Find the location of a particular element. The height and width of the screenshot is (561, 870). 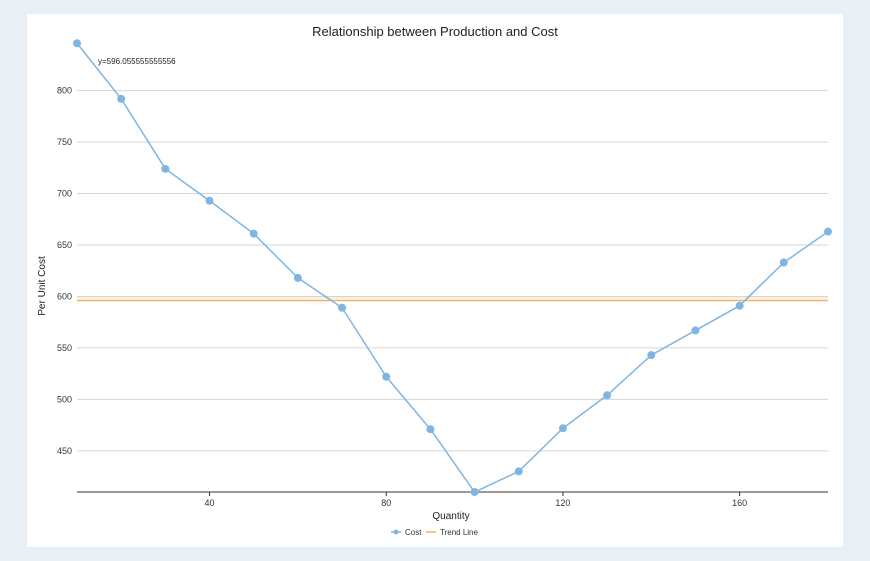

x-axis-title: Quantity is located at coordinates (450, 516).